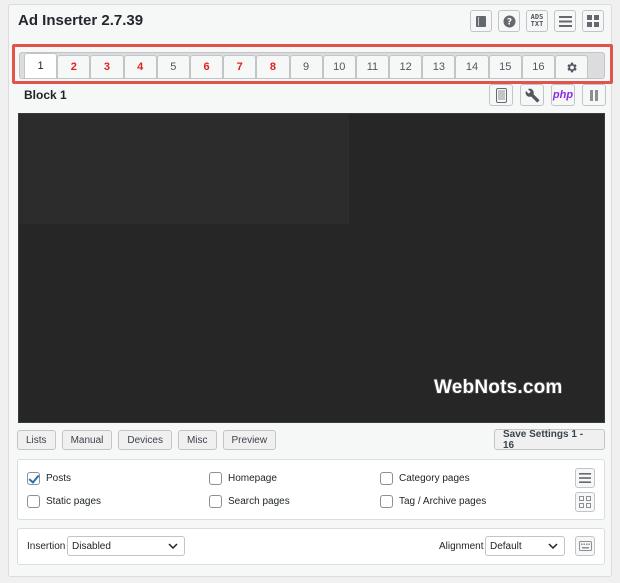 The image size is (620, 583). Describe the element at coordinates (59, 478) in the screenshot. I see `posts-label: Posts` at that location.